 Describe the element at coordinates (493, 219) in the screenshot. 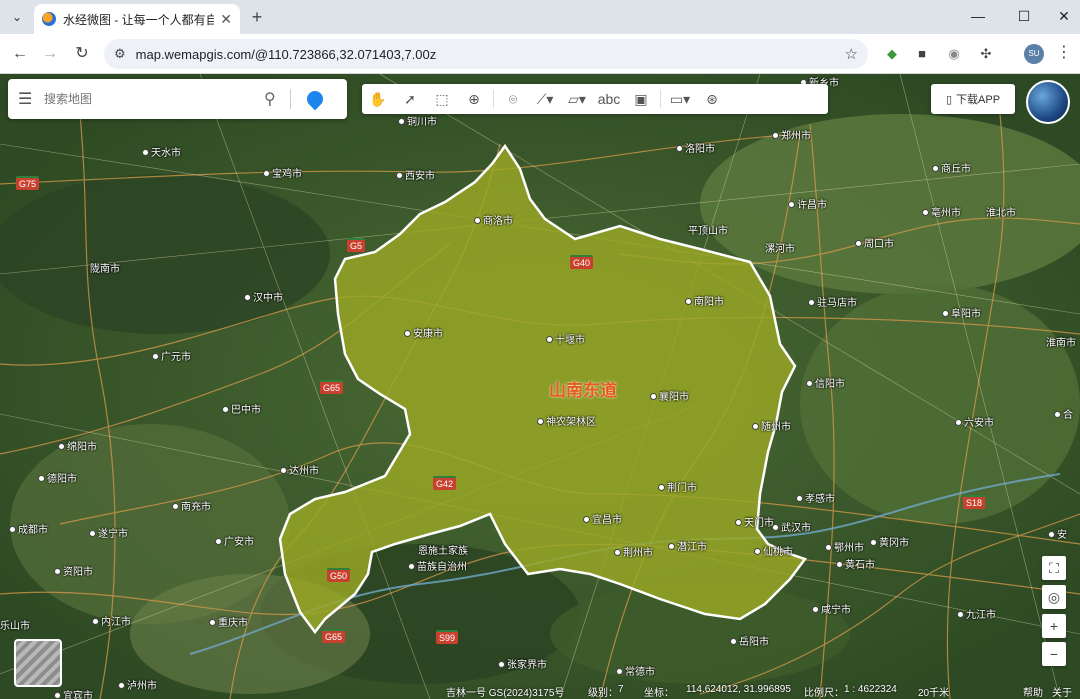

I see `city-label: 商洛市` at that location.